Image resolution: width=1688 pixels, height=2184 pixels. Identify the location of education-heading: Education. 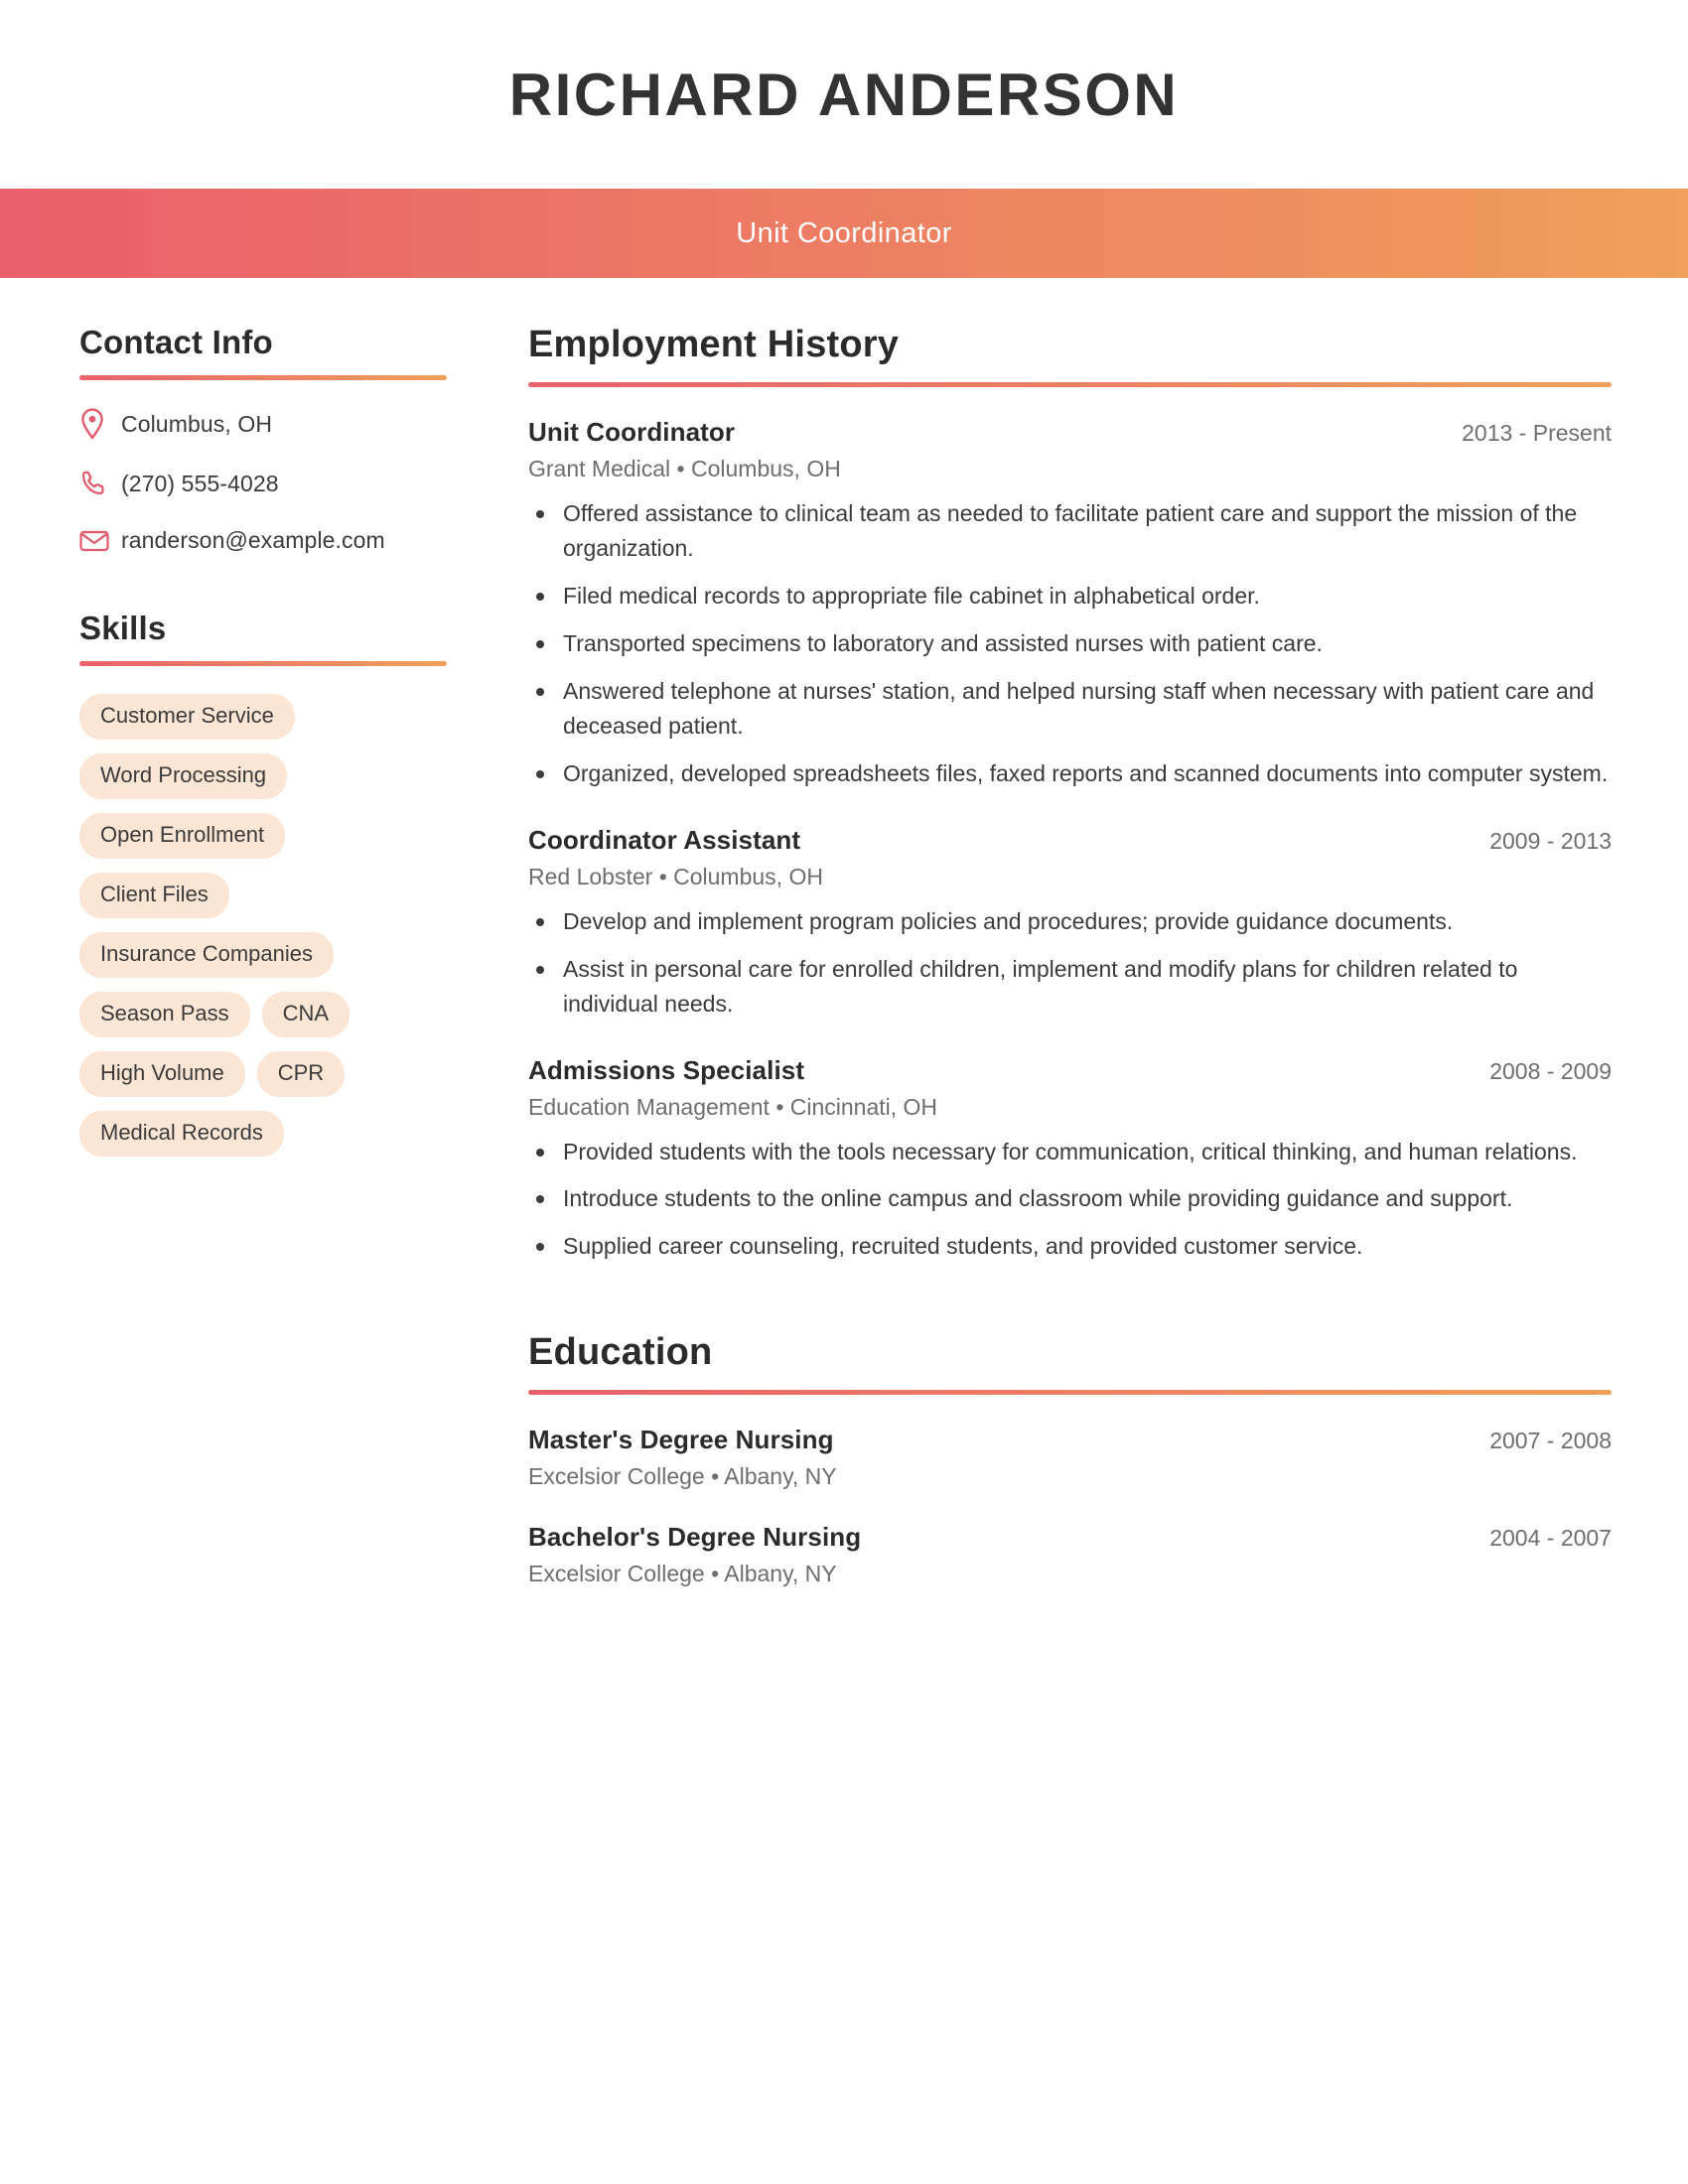
(620, 1352).